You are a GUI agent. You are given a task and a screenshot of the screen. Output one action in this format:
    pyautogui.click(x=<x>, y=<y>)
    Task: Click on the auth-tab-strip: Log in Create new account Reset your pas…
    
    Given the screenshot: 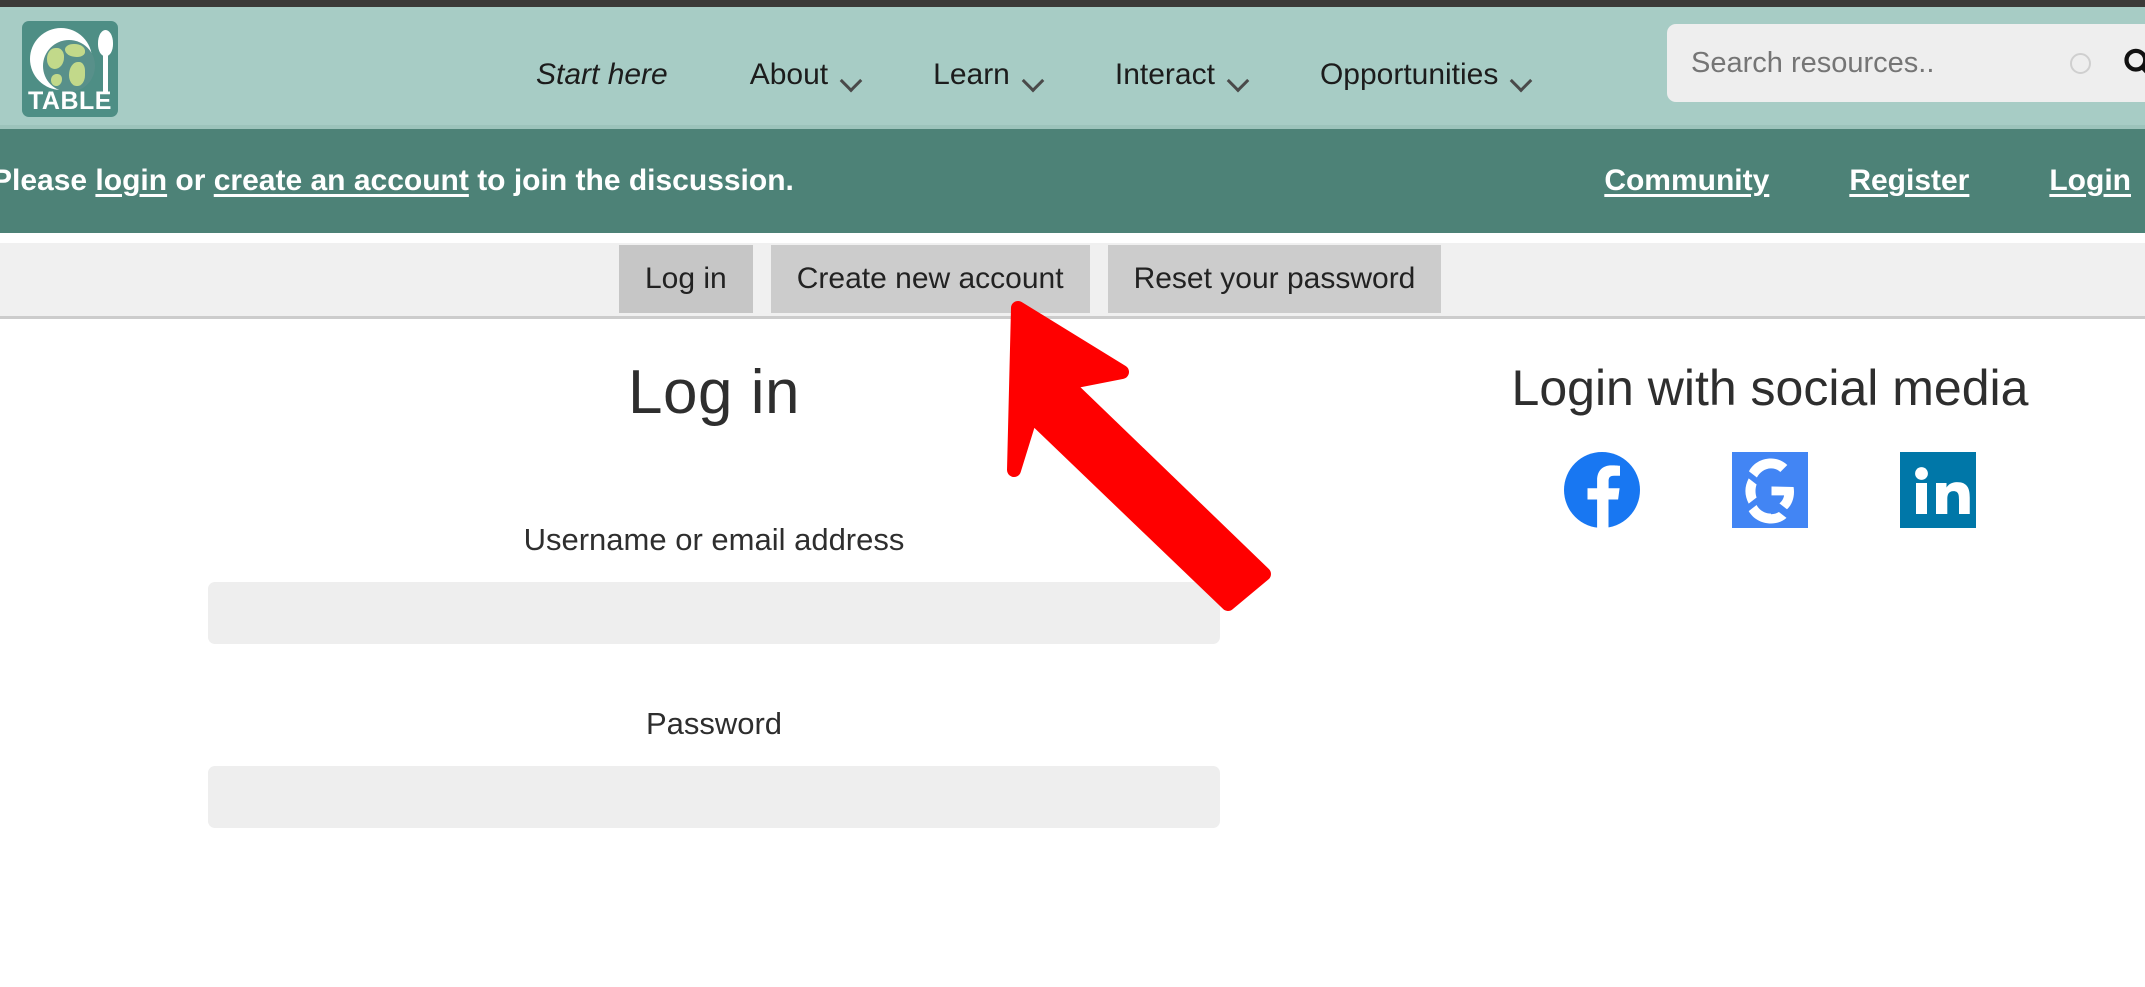 What is the action you would take?
    pyautogui.click(x=1072, y=281)
    